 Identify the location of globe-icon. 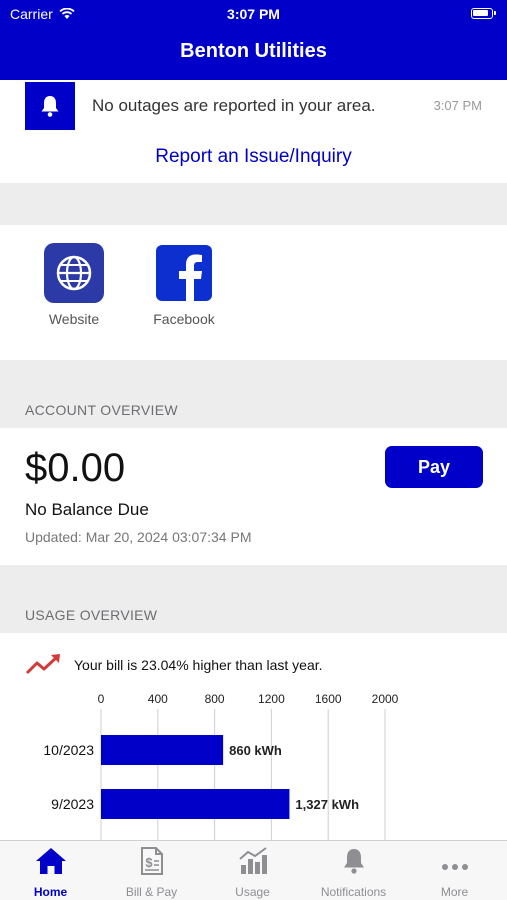
(74, 273).